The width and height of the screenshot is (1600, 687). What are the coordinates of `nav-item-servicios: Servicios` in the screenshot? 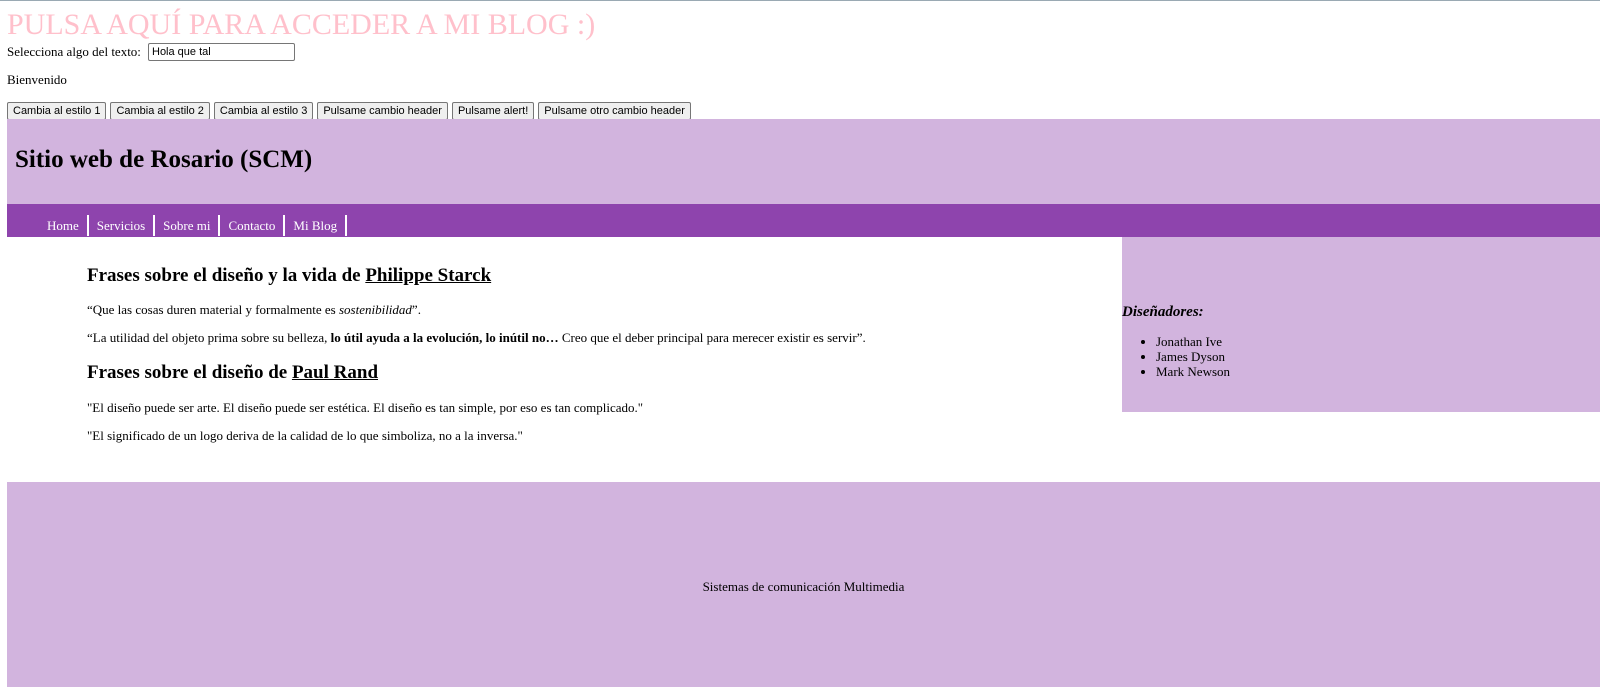 It's located at (122, 225).